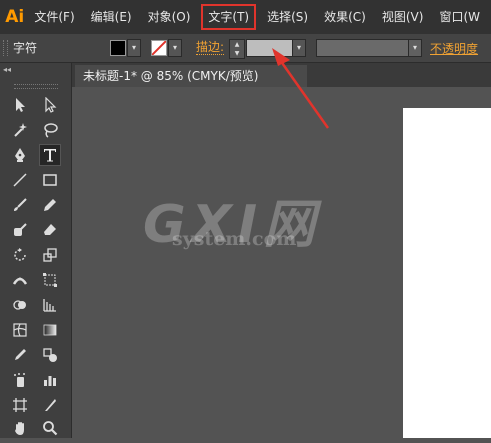  I want to click on artboard-tool-icon, so click(20, 405).